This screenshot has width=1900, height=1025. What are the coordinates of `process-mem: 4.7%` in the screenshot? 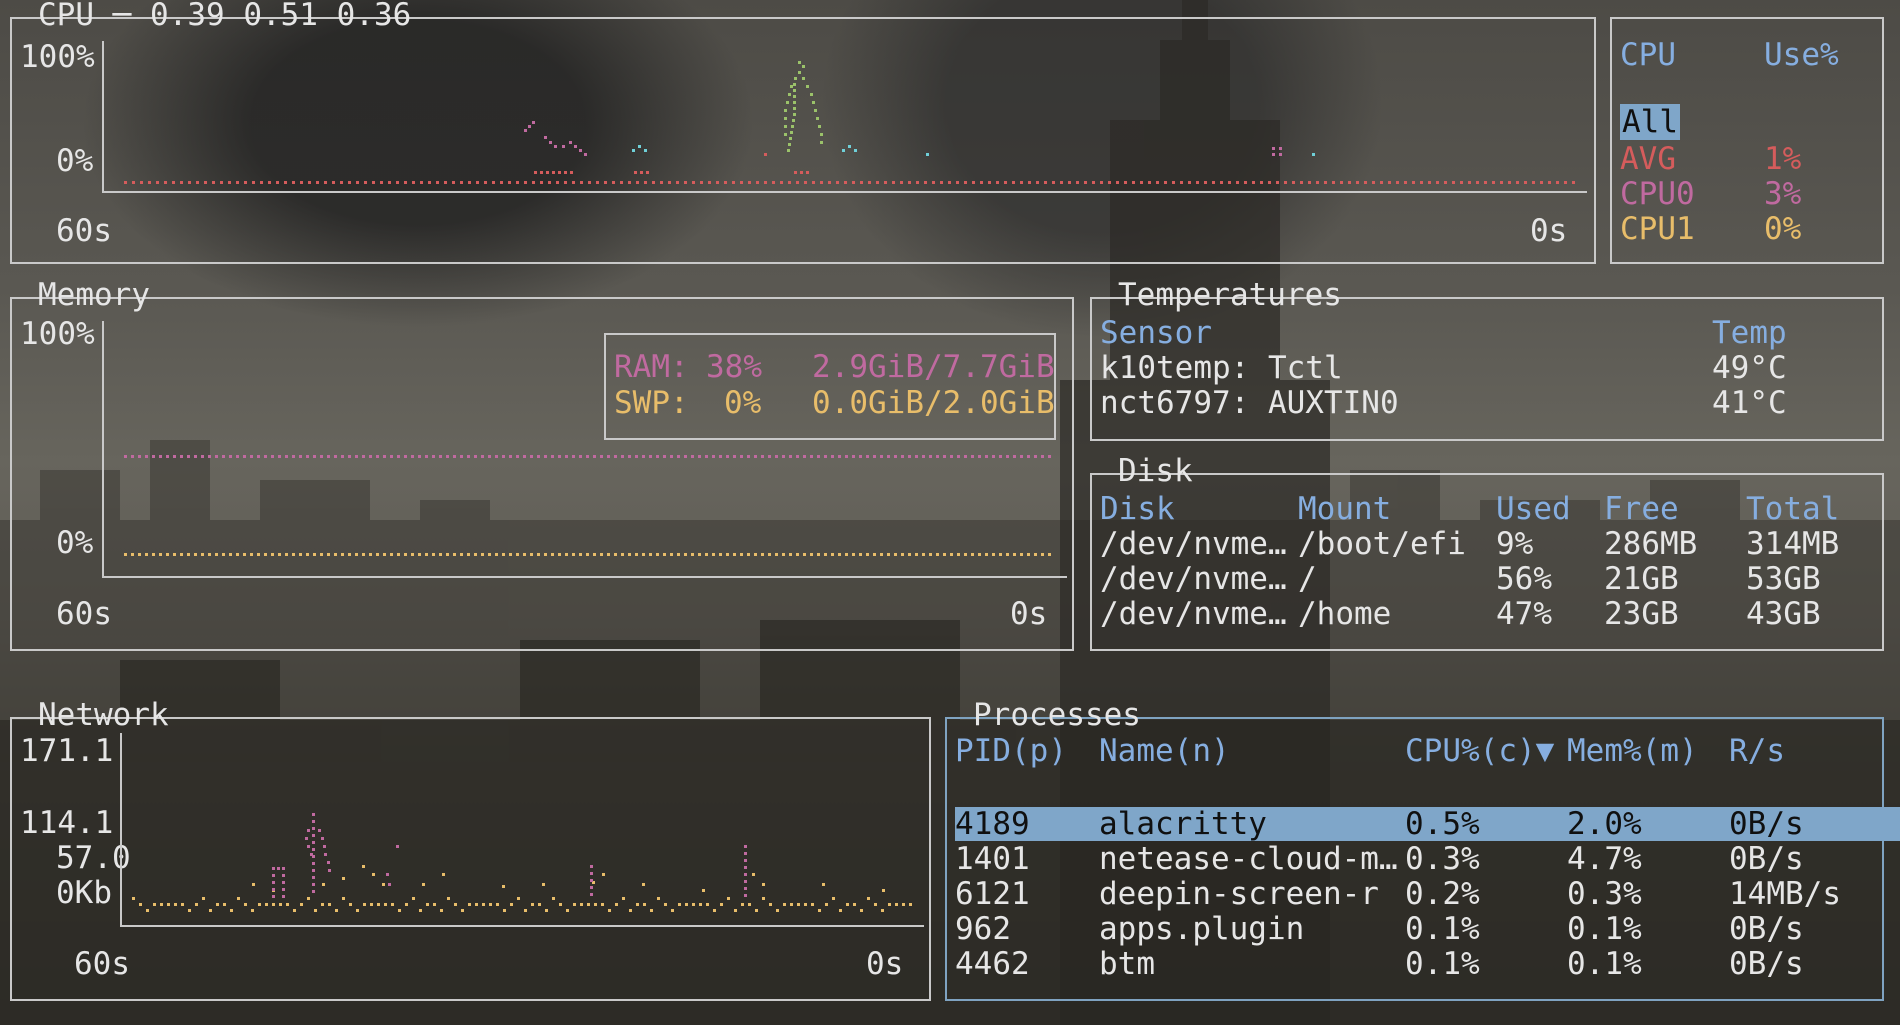 It's located at (1604, 859).